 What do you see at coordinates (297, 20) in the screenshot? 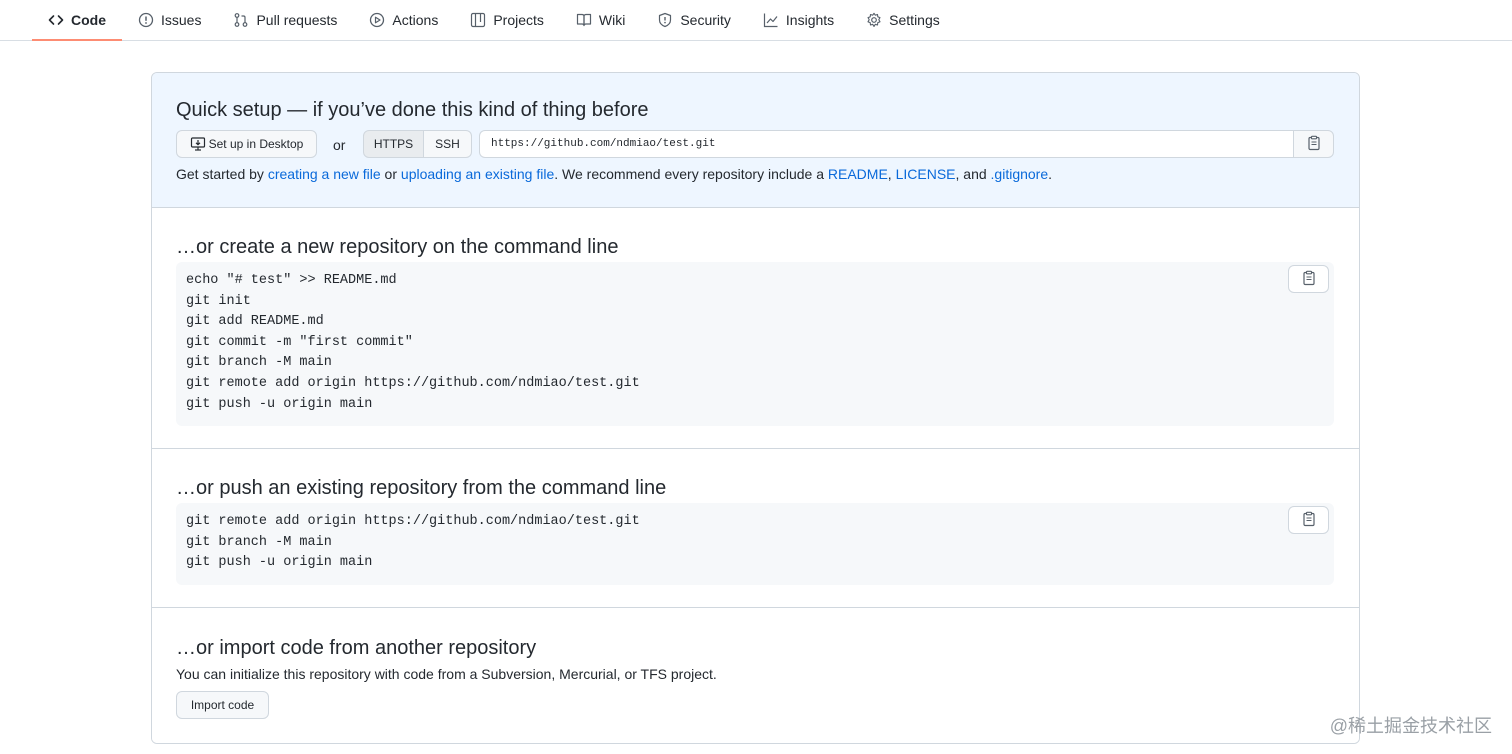
I see `tab-label: Pull requests` at bounding box center [297, 20].